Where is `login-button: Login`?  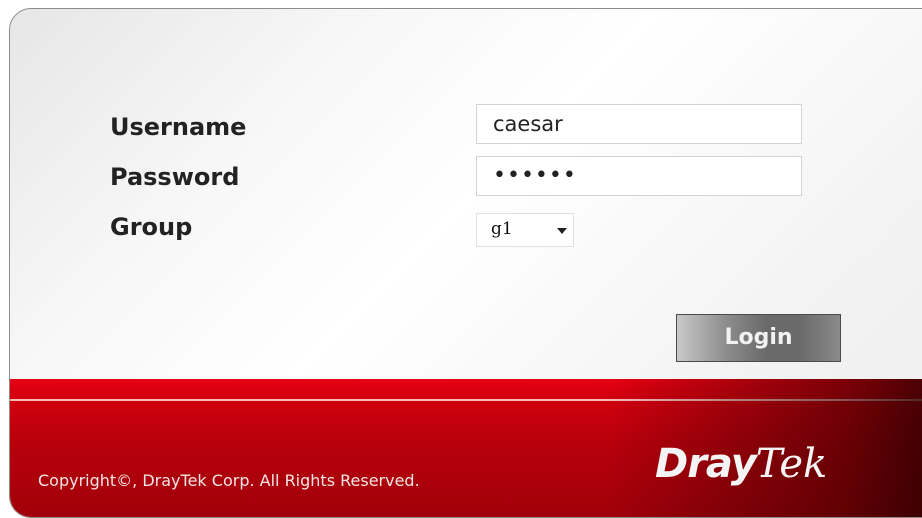
login-button: Login is located at coordinates (758, 338).